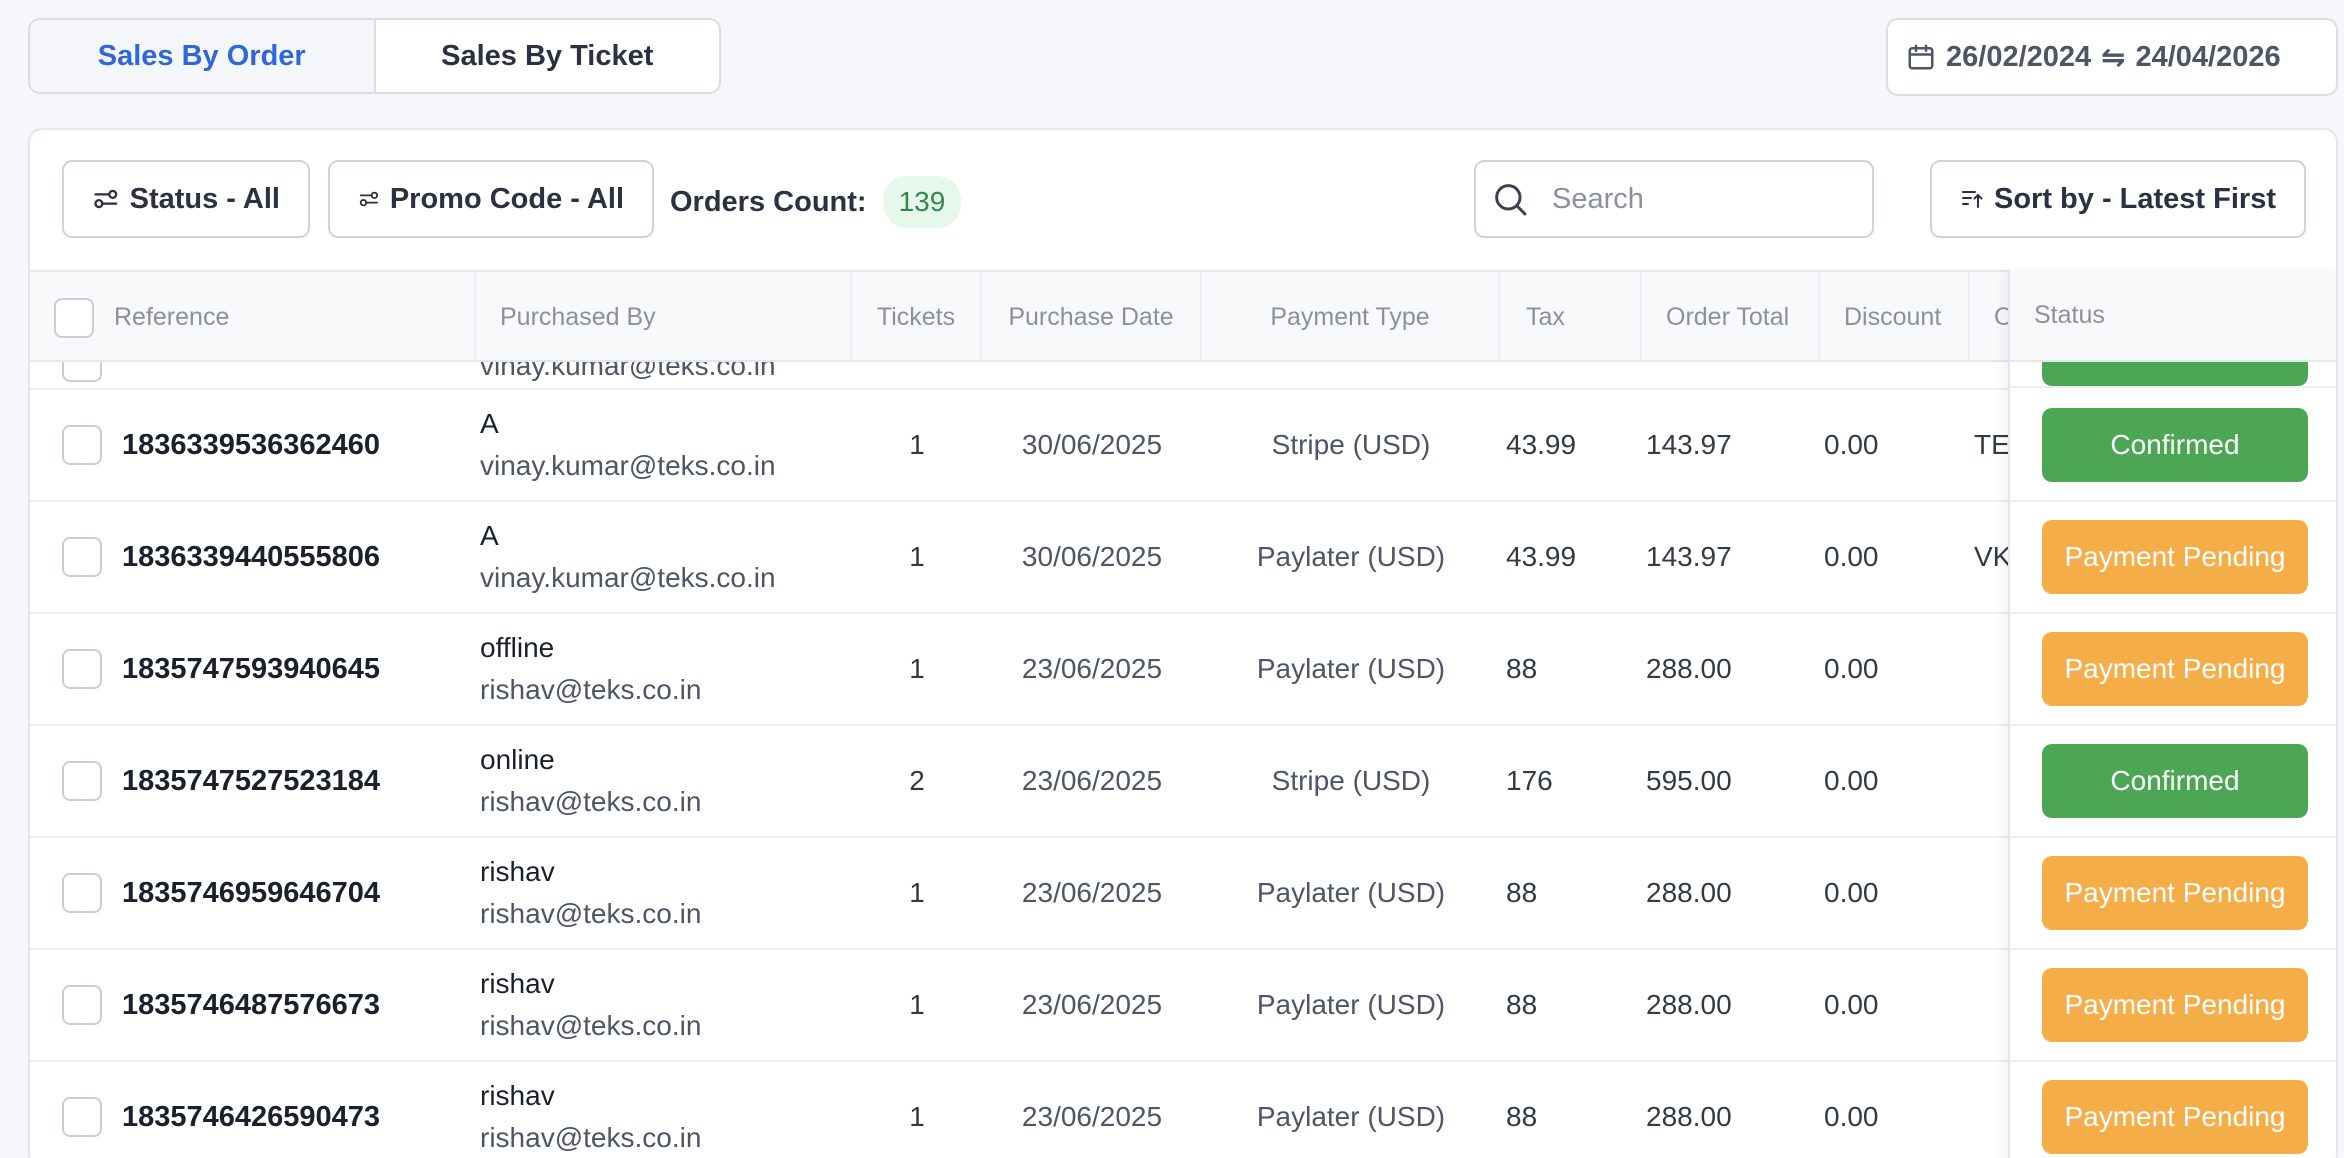 This screenshot has width=2344, height=1158. Describe the element at coordinates (203, 56) in the screenshot. I see `tab-sales-by-order: Sales By Order` at that location.